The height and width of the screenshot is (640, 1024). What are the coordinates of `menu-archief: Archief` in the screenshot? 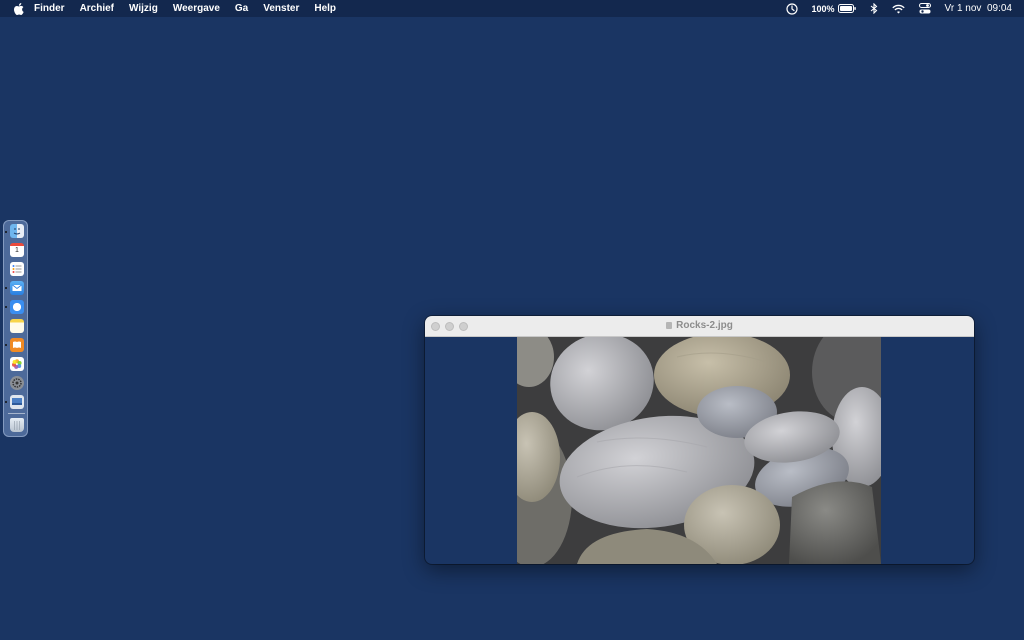 It's located at (97, 8).